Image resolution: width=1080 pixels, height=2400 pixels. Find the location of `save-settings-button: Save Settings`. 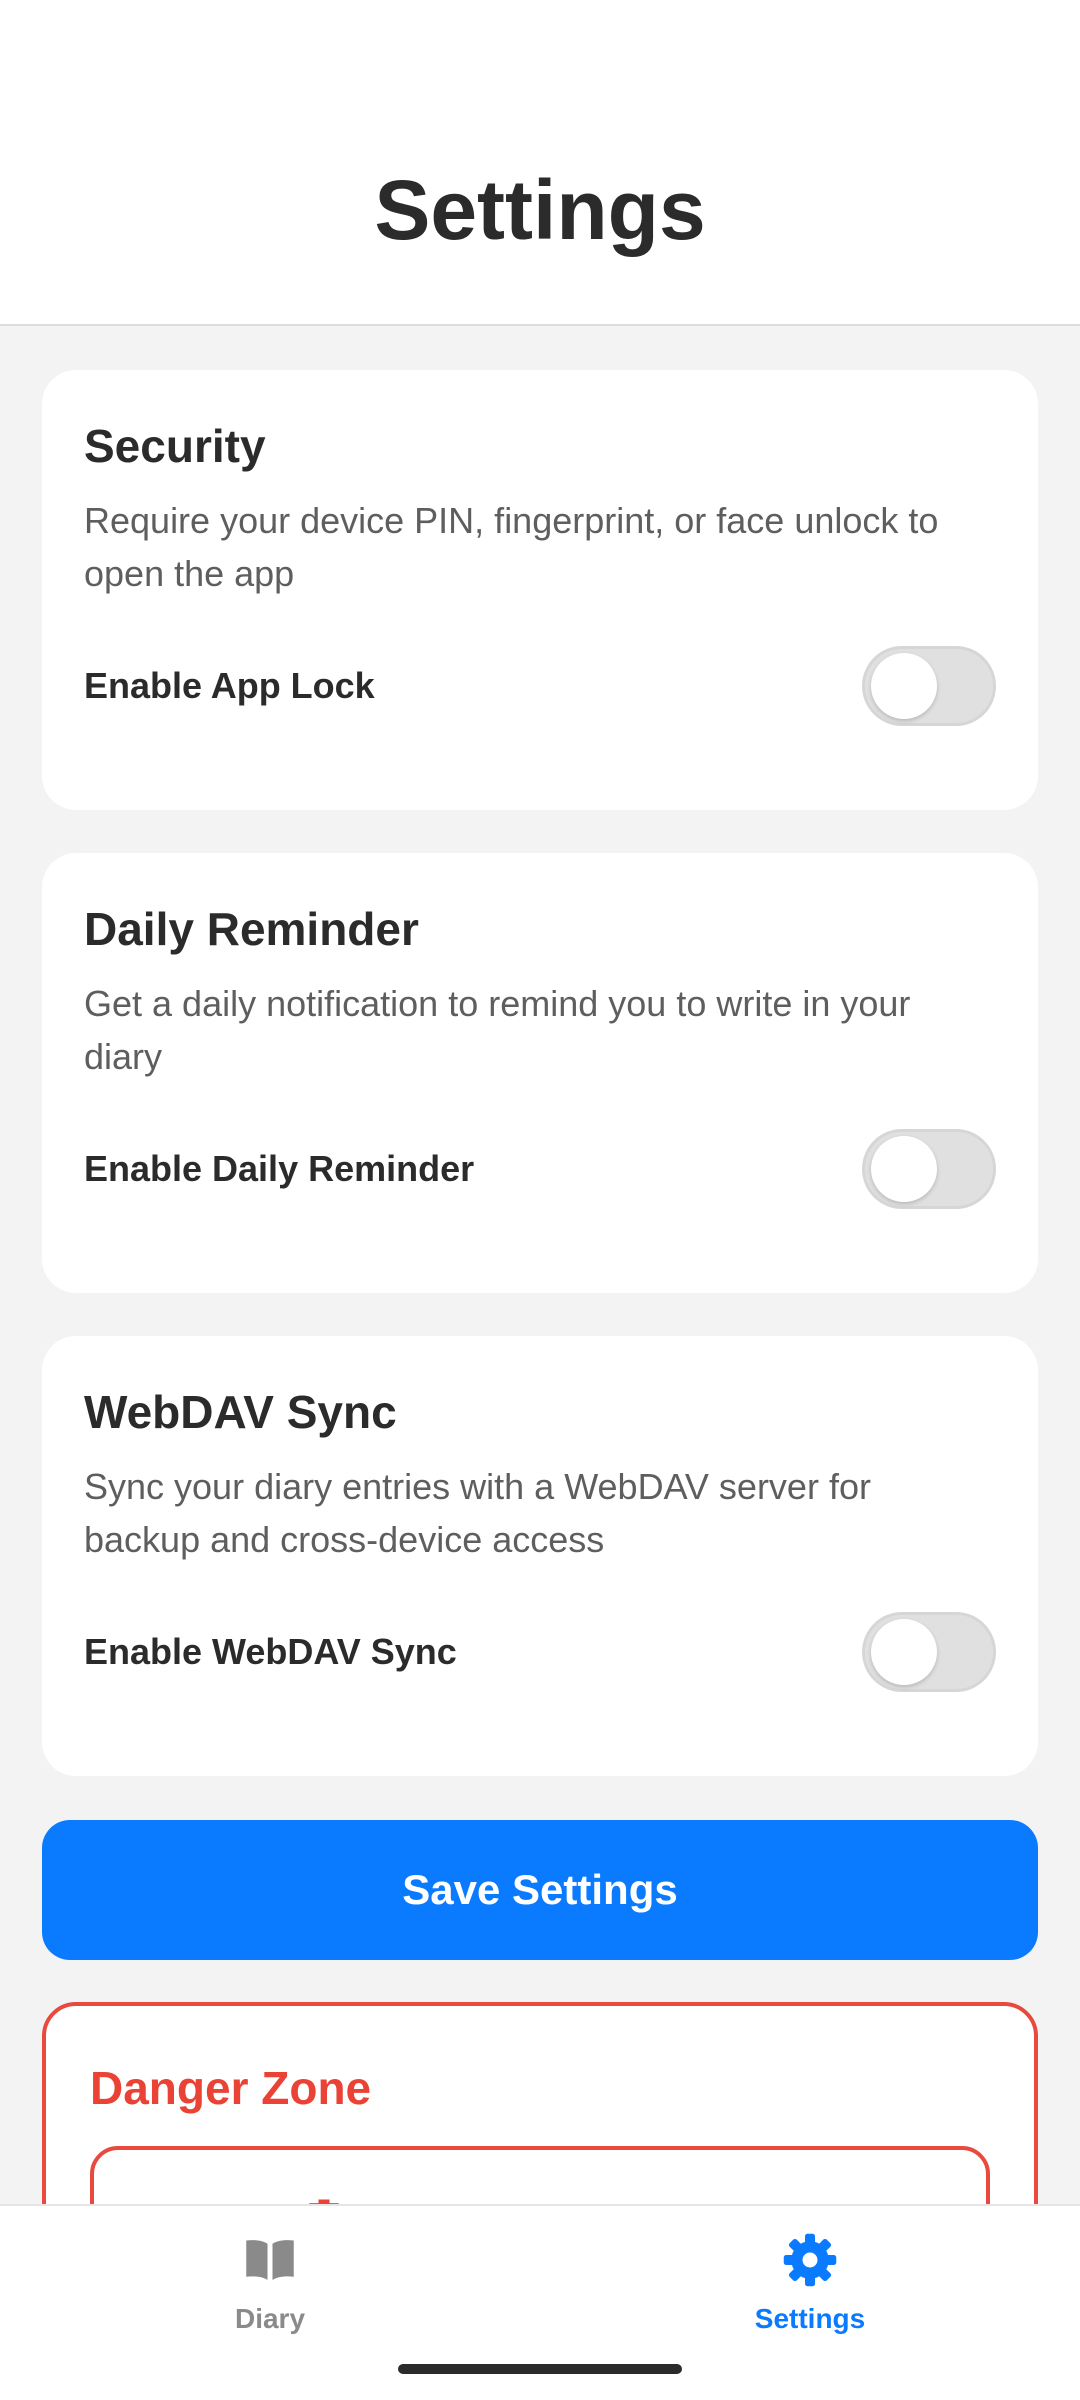

save-settings-button: Save Settings is located at coordinates (540, 1890).